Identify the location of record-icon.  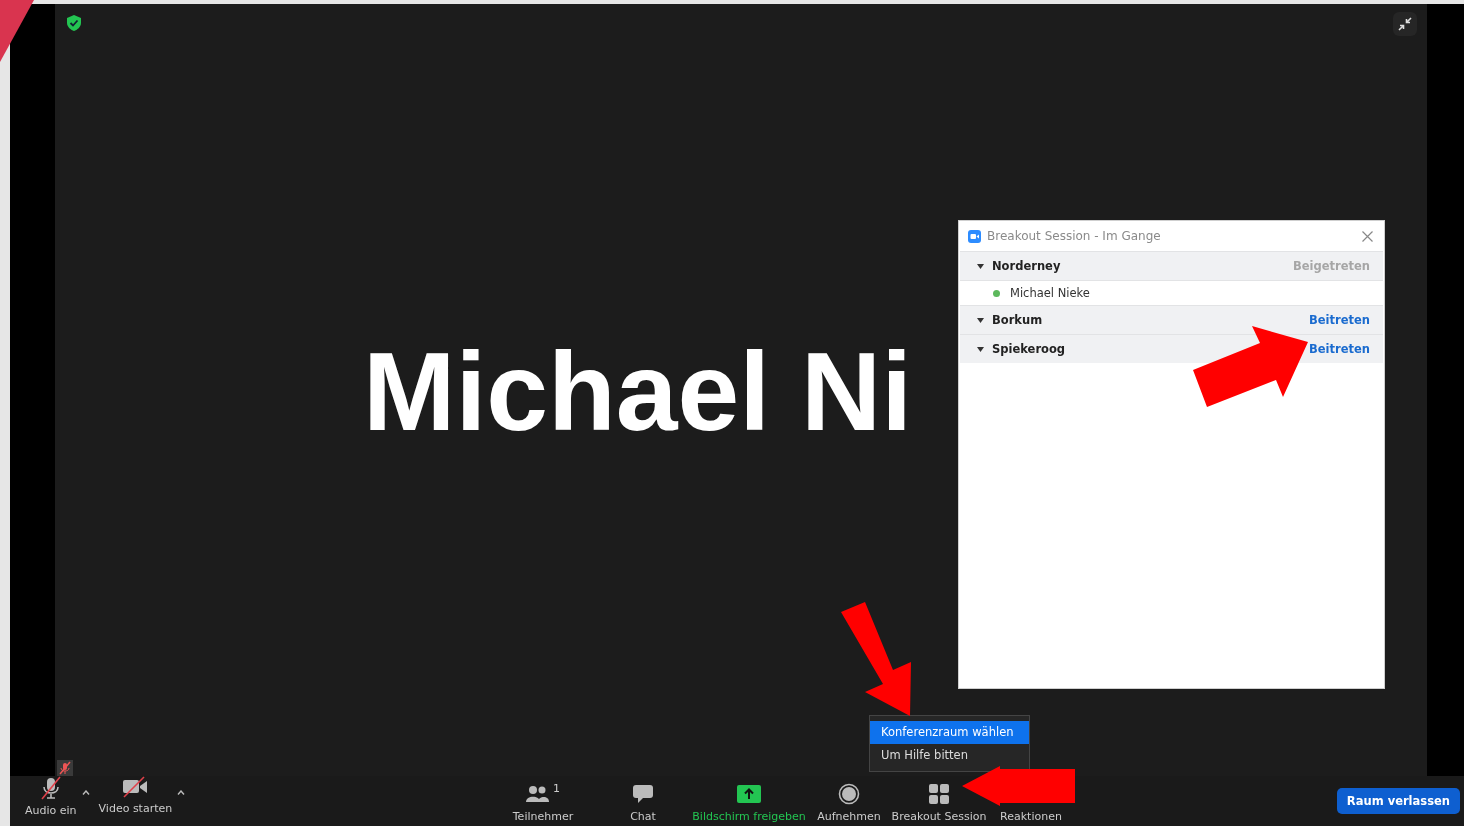
(849, 794).